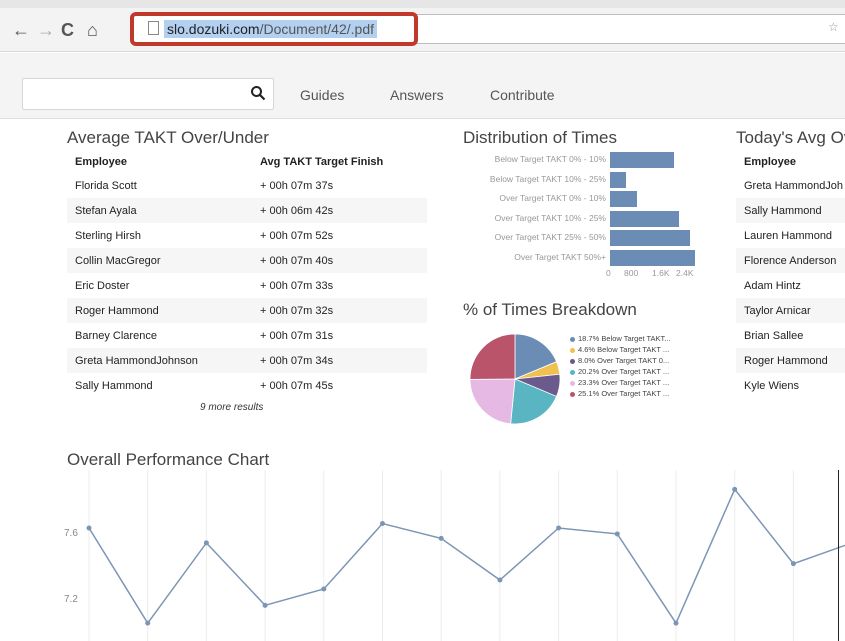  What do you see at coordinates (21, 30) in the screenshot?
I see `back-icon: ←` at bounding box center [21, 30].